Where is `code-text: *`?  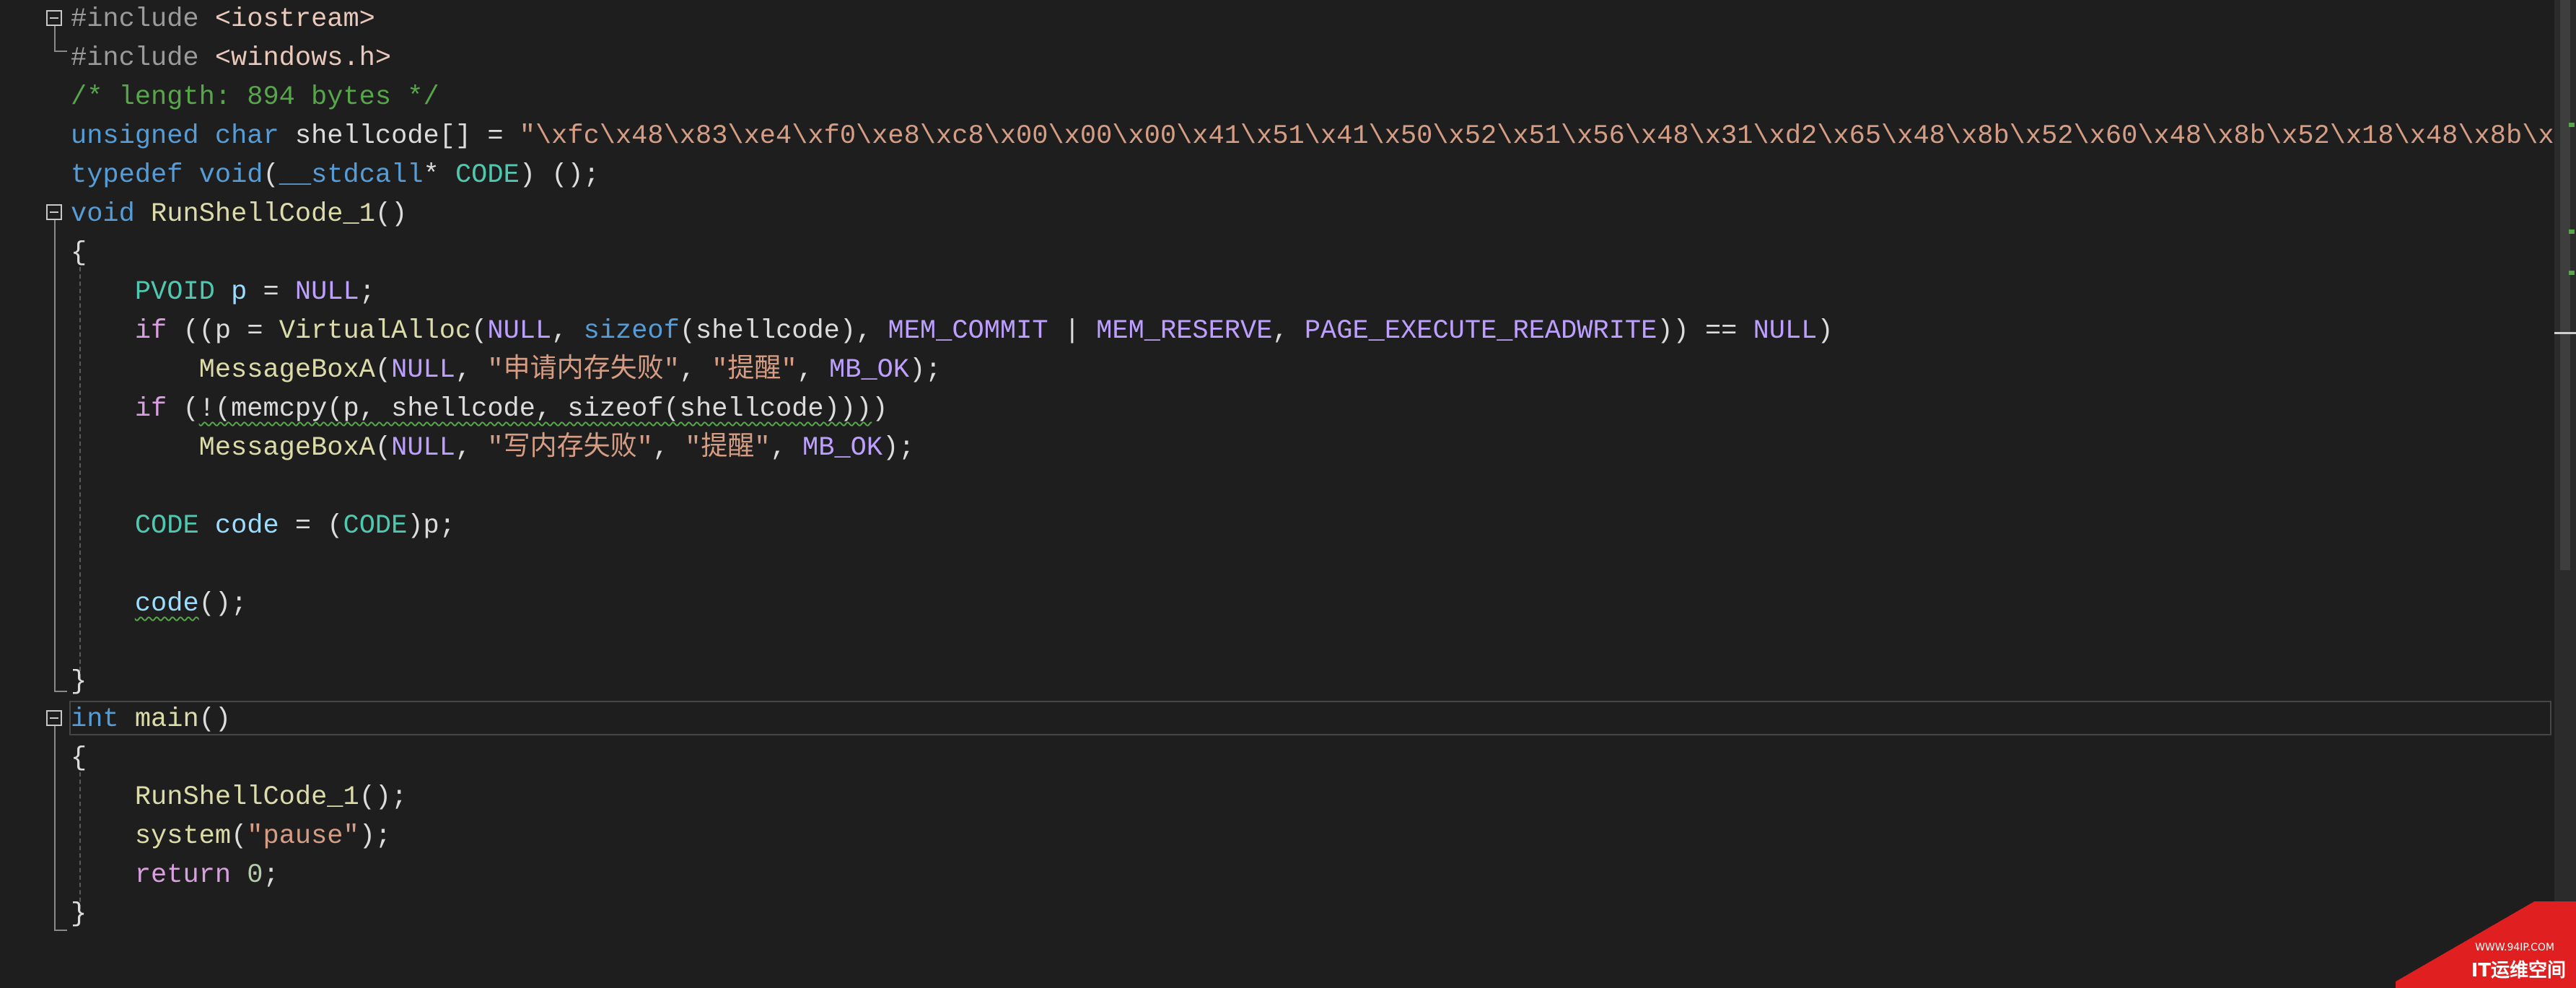
code-text: * is located at coordinates (439, 175).